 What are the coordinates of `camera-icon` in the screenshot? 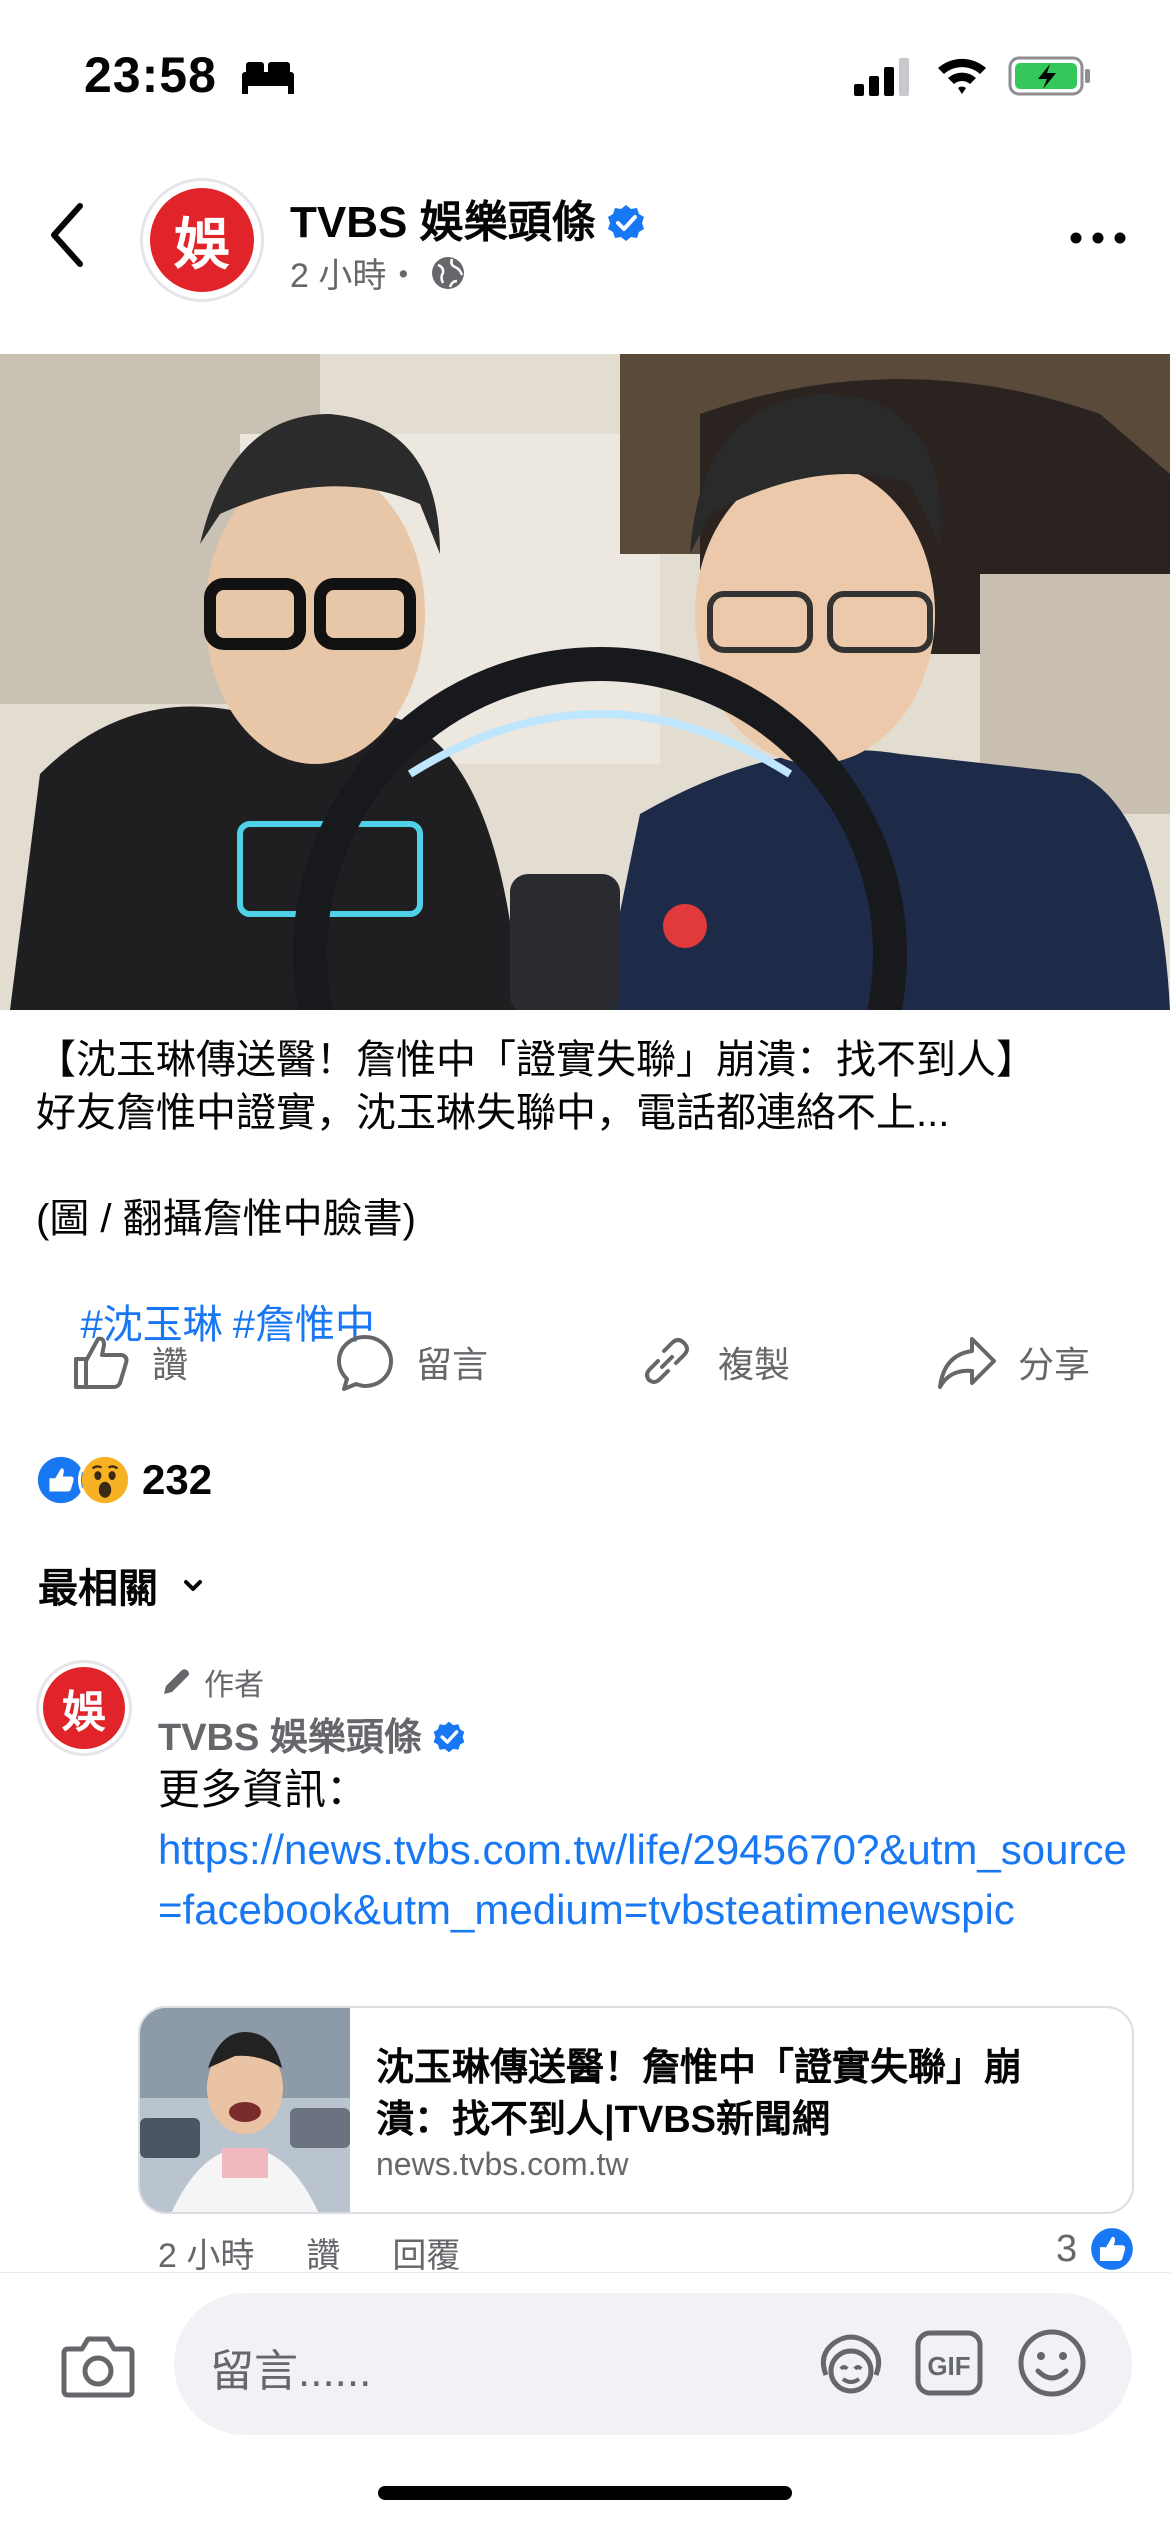 It's located at (98, 2366).